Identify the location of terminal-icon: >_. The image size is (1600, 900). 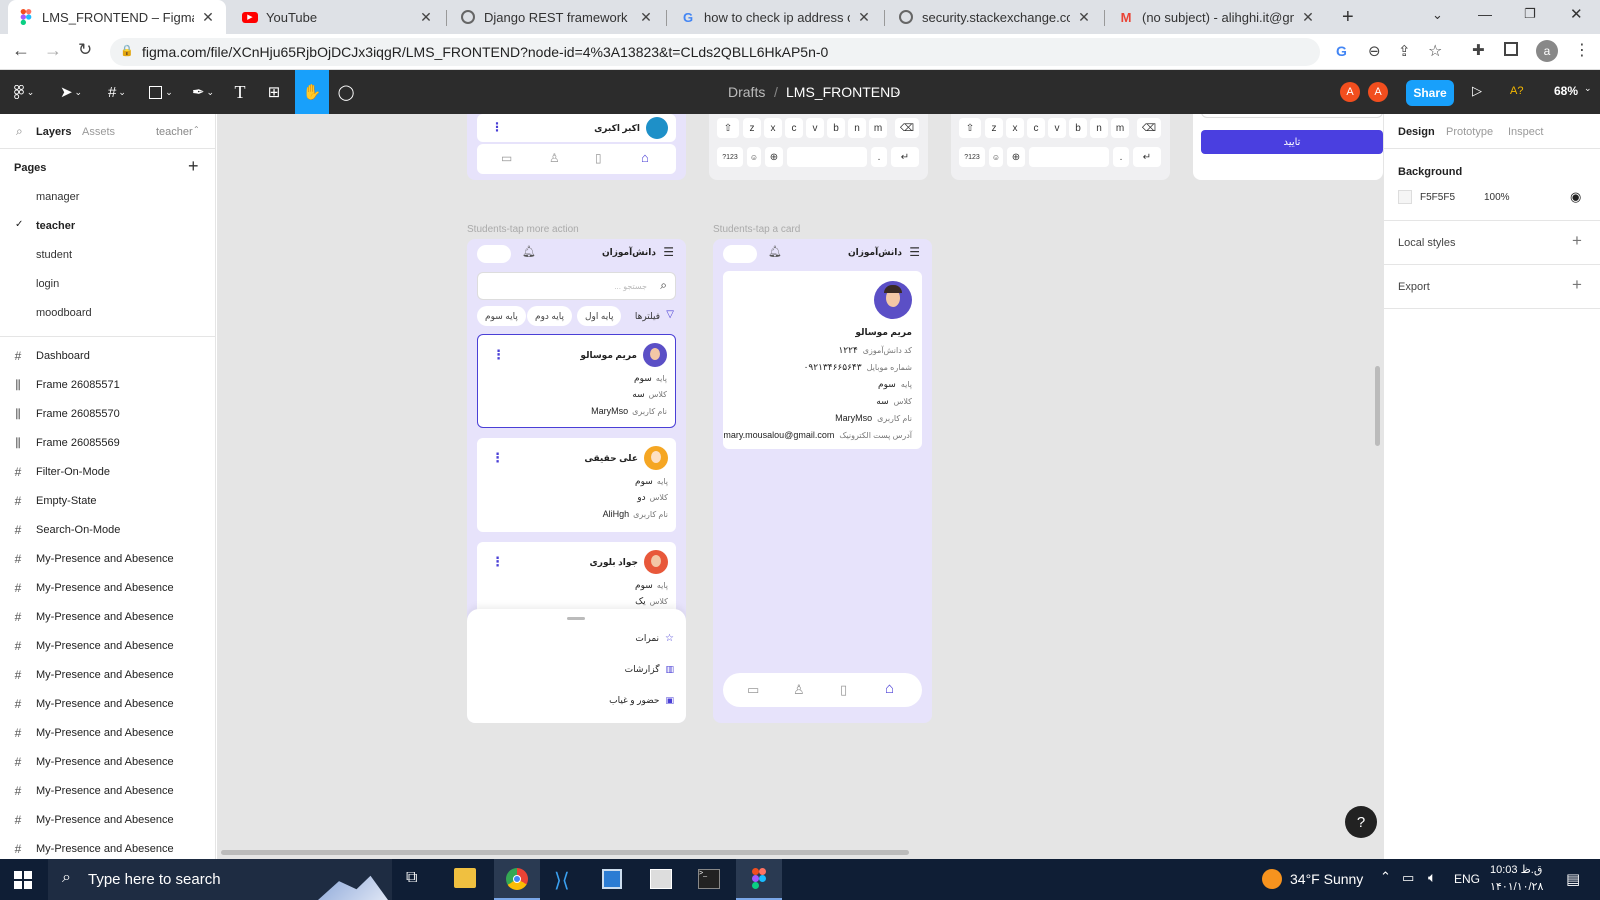
(709, 879).